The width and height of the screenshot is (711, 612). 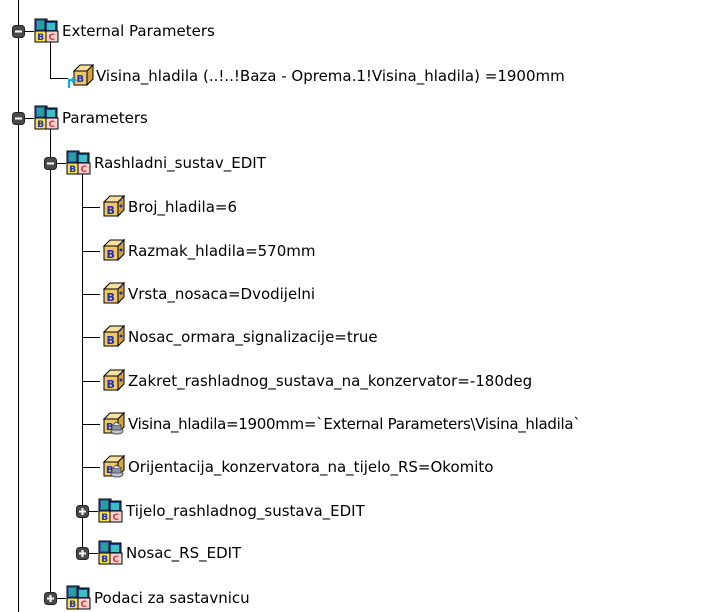 I want to click on tree-node-nosac-rs: Nosac_RS_EDIT, so click(x=169, y=553).